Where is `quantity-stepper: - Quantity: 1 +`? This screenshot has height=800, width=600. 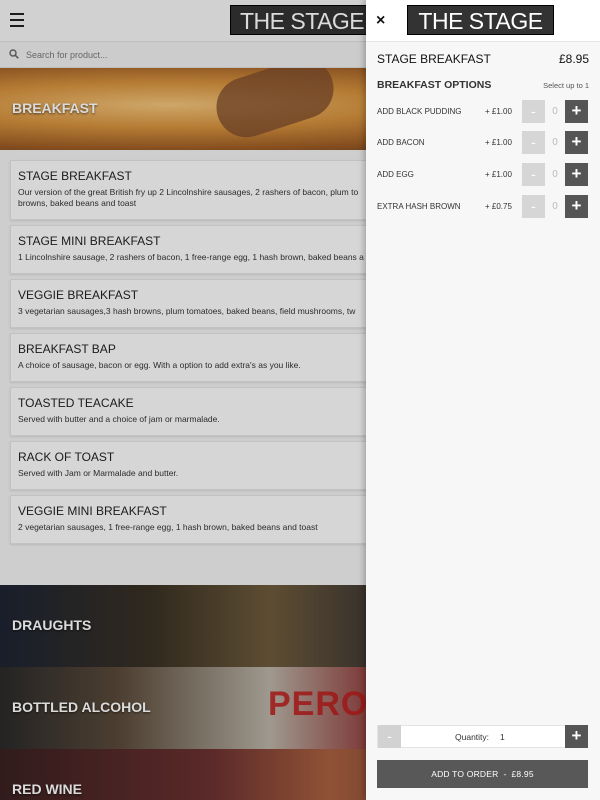
quantity-stepper: - Quantity: 1 + is located at coordinates (482, 736).